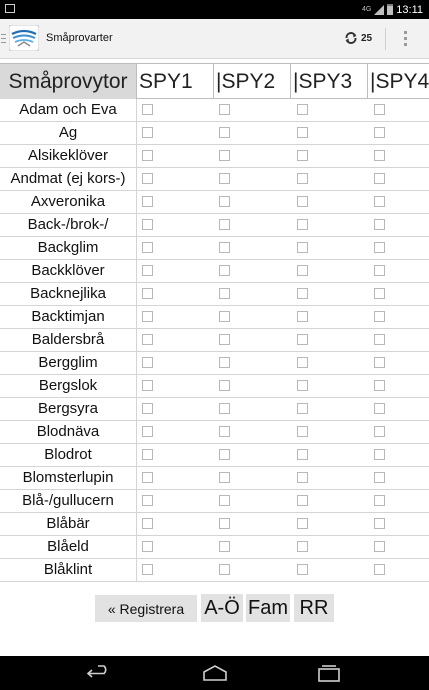  Describe the element at coordinates (390, 9) in the screenshot. I see `battery-icon` at that location.